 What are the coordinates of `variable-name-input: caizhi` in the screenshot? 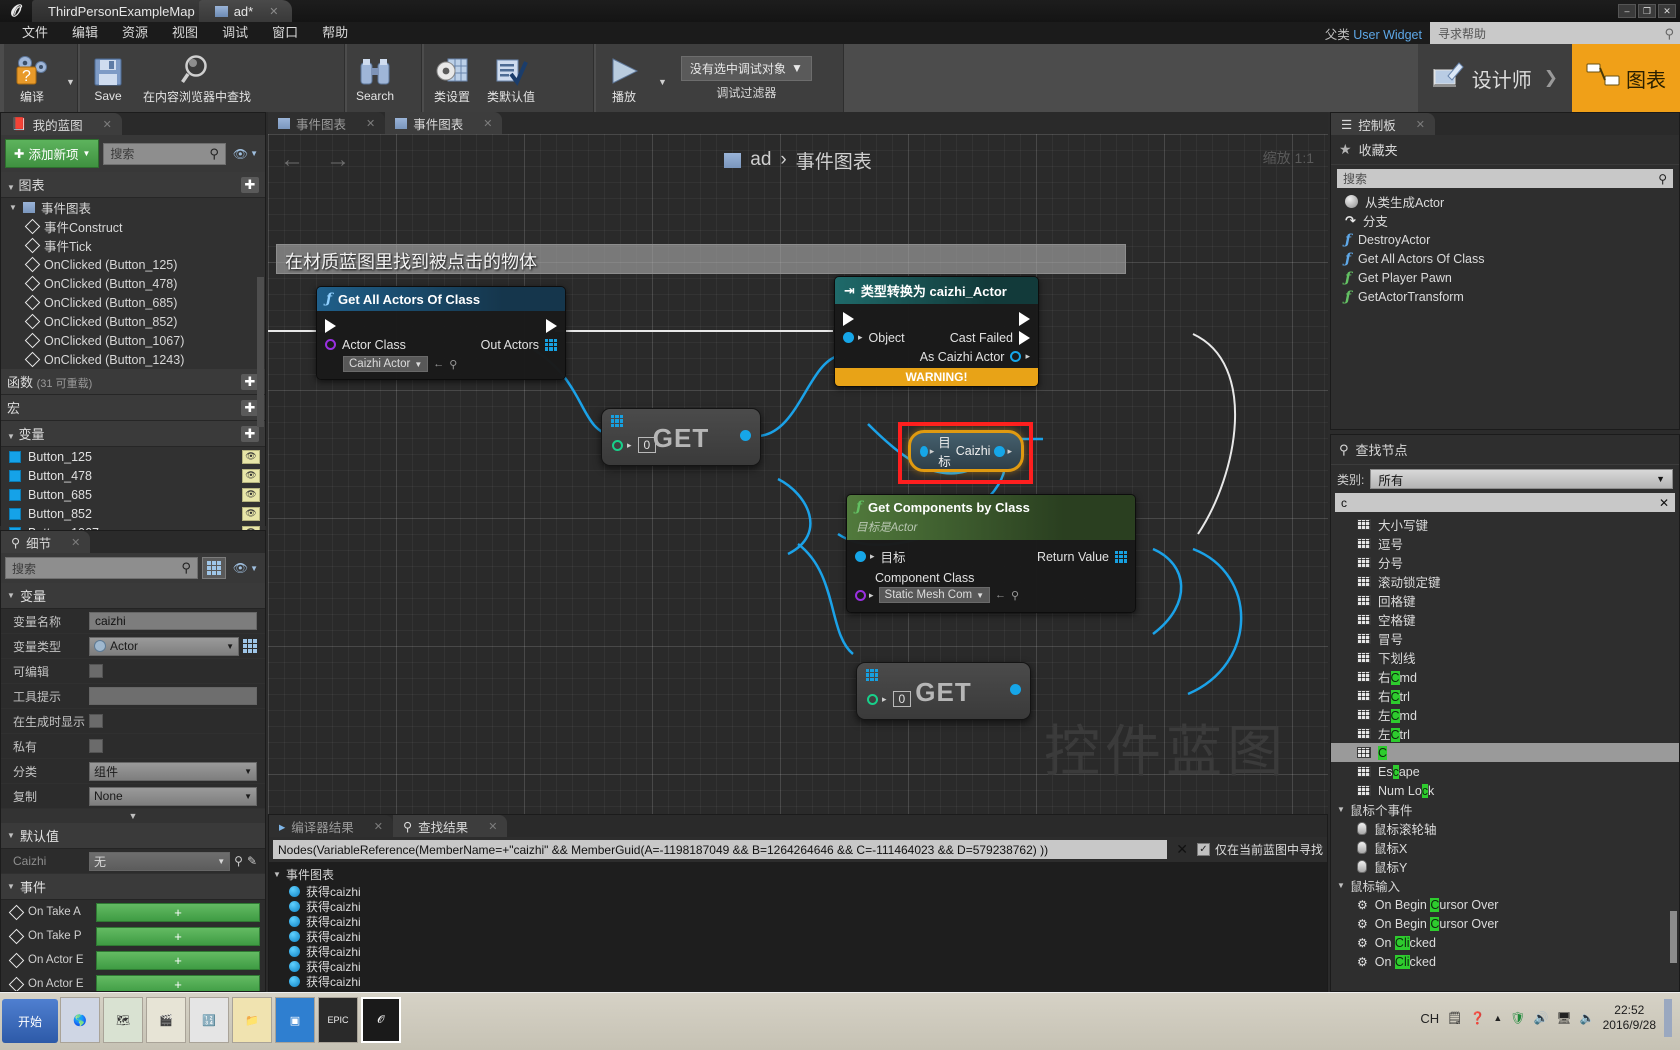 It's located at (173, 621).